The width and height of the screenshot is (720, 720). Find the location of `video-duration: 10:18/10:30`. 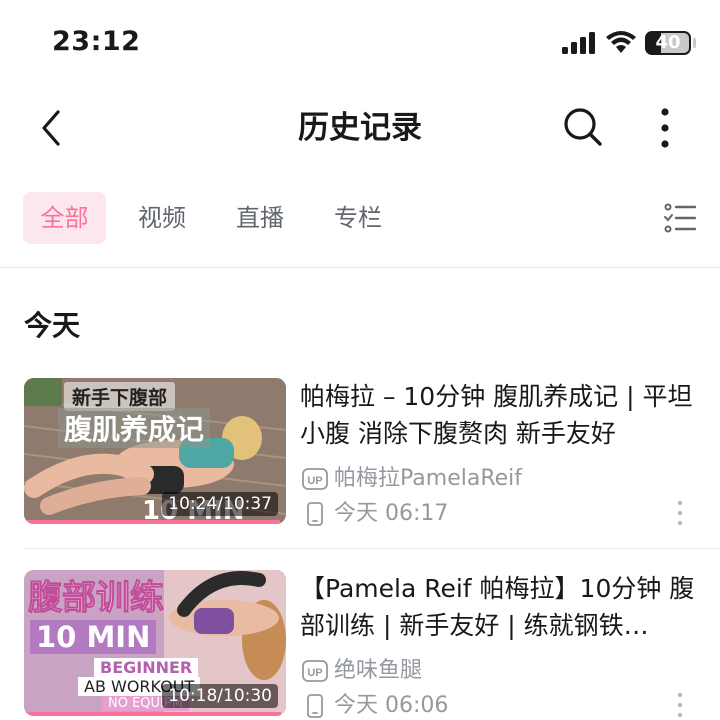

video-duration: 10:18/10:30 is located at coordinates (220, 696).